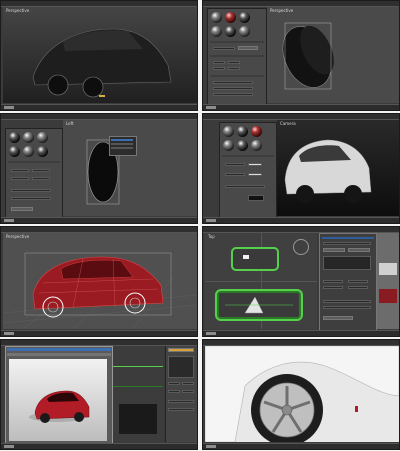  Describe the element at coordinates (347, 263) in the screenshot. I see `modifier-stack` at that location.